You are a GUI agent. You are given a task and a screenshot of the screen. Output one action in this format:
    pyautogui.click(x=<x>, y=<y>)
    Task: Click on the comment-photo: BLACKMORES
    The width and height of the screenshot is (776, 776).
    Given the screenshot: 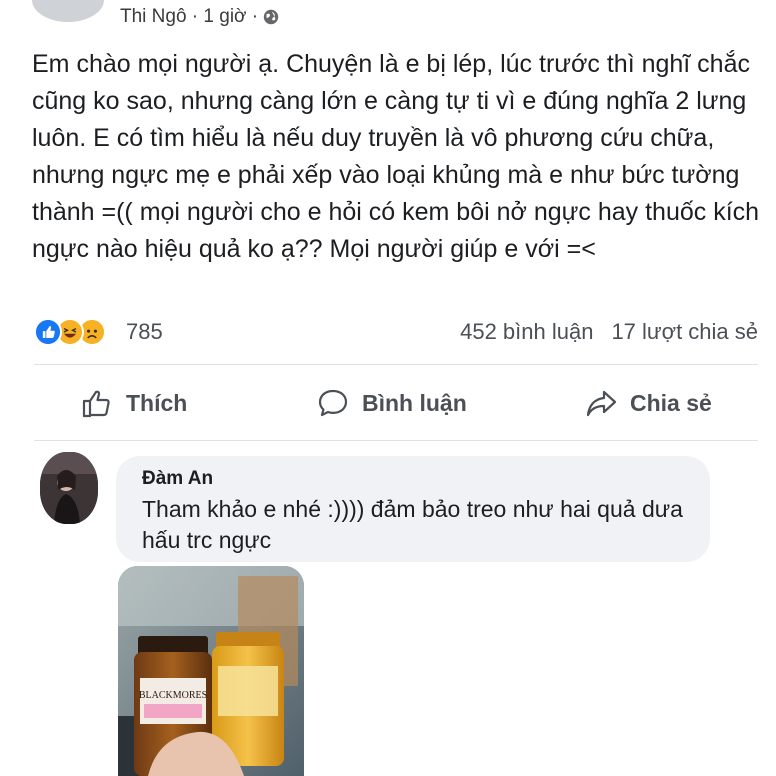 What is the action you would take?
    pyautogui.click(x=211, y=671)
    